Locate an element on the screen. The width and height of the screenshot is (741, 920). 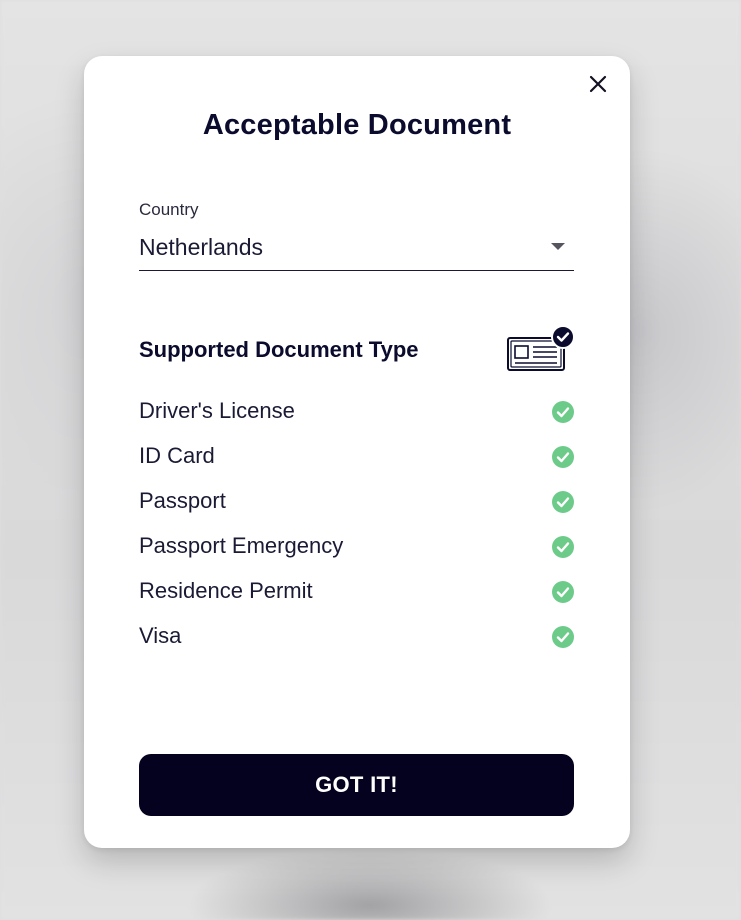
list-item: Residence Permit is located at coordinates (356, 591).